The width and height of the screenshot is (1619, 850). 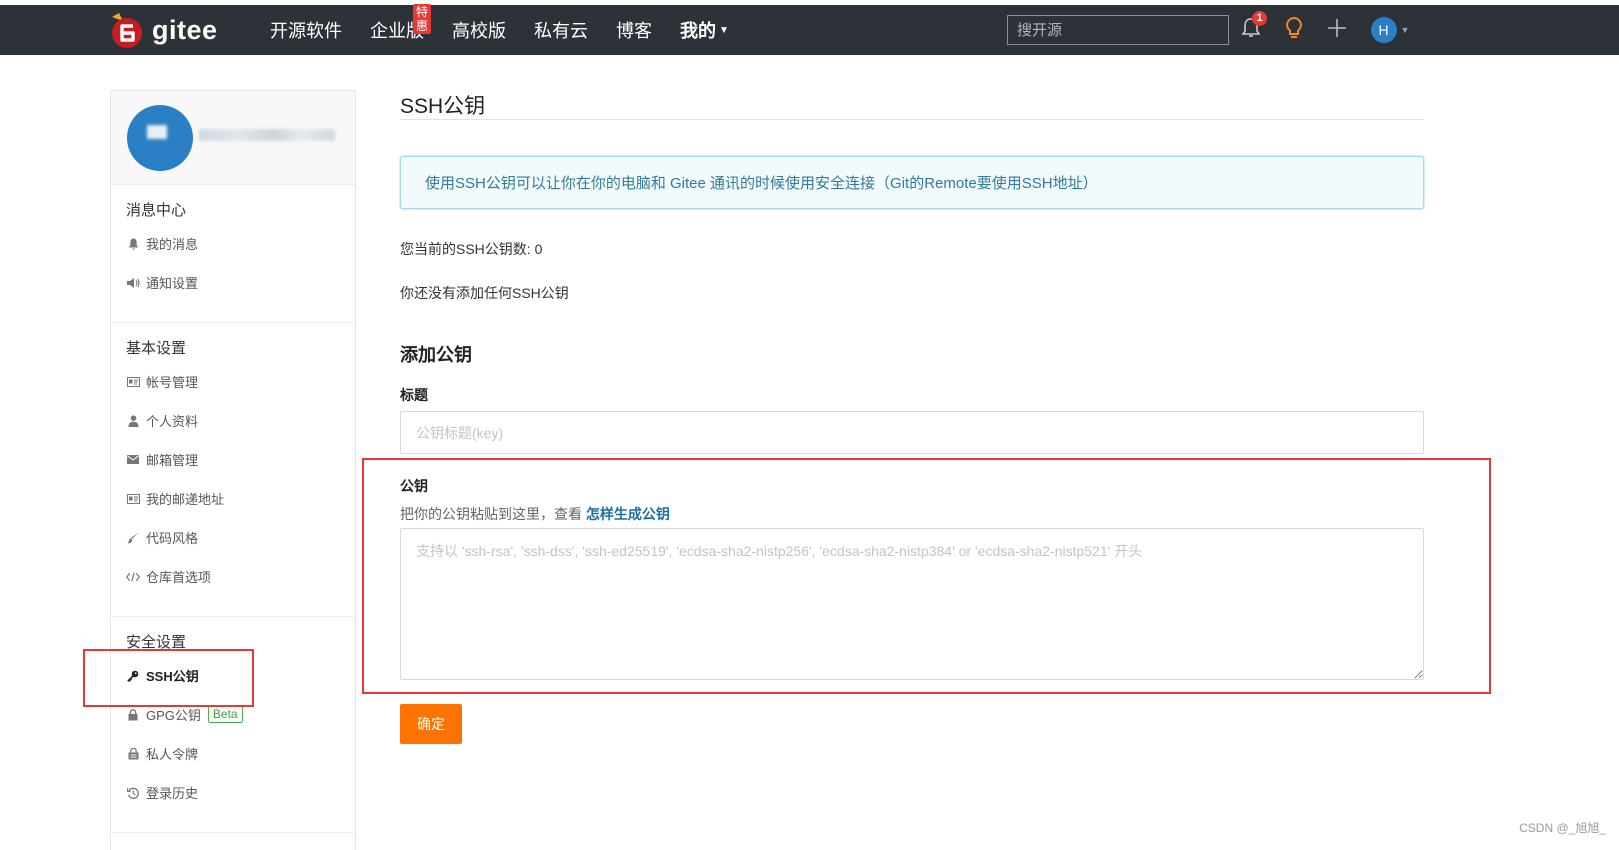 What do you see at coordinates (479, 30) in the screenshot?
I see `nav-university: 高校版` at bounding box center [479, 30].